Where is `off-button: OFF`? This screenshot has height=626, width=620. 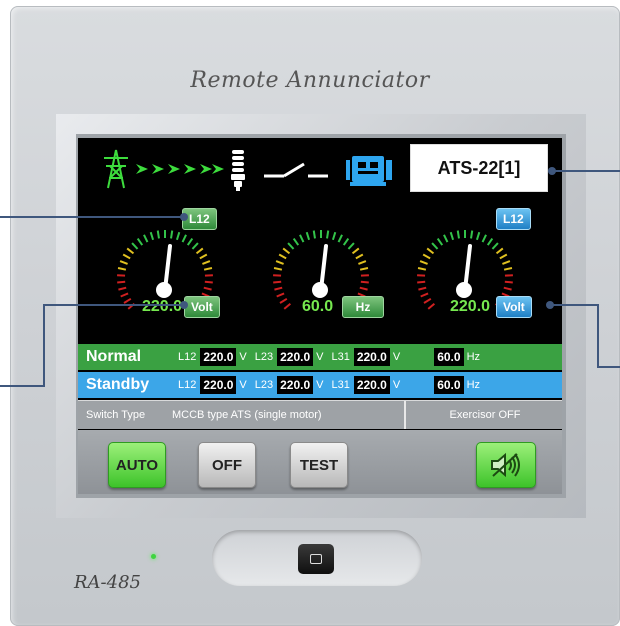
off-button: OFF is located at coordinates (227, 465).